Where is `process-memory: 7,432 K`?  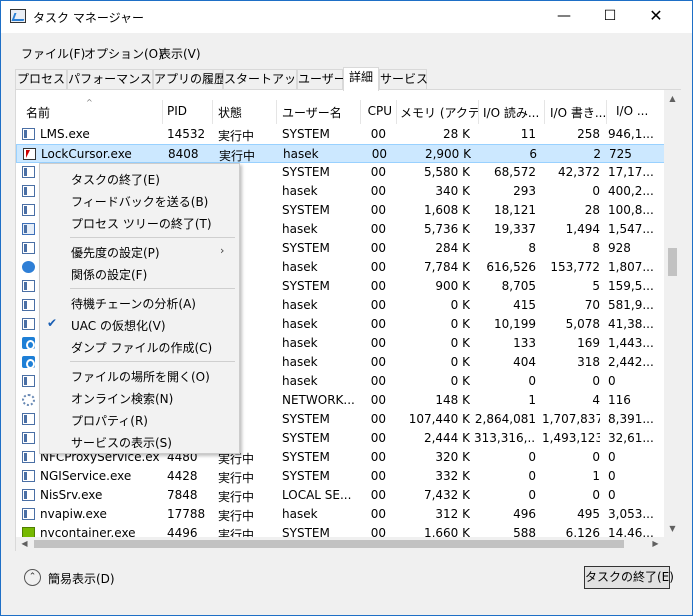 process-memory: 7,432 K is located at coordinates (446, 495).